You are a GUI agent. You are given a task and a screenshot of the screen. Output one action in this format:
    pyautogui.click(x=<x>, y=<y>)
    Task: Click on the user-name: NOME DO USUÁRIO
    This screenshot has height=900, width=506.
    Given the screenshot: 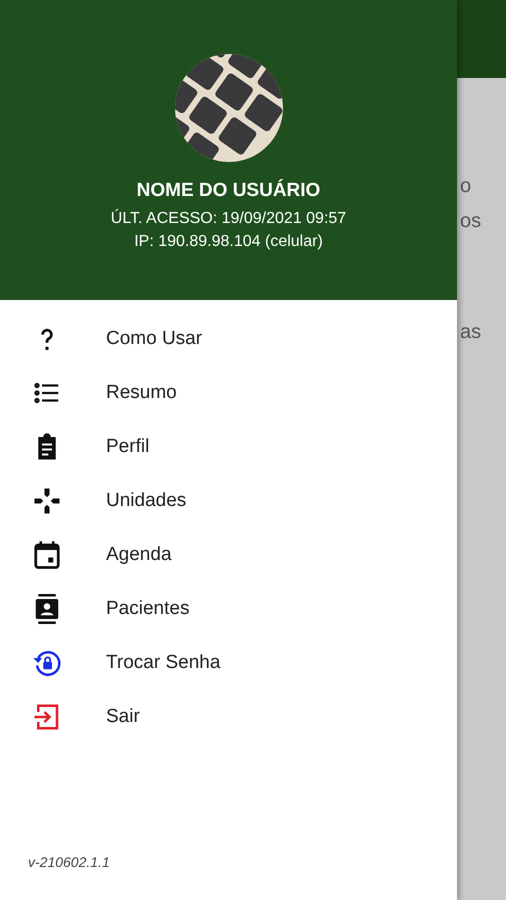 What is the action you would take?
    pyautogui.click(x=228, y=191)
    